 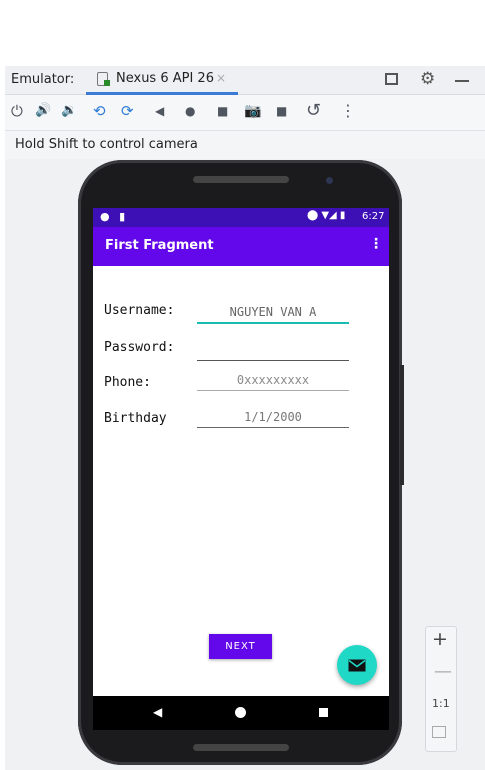 What do you see at coordinates (313, 111) in the screenshot?
I see `snapshot-icon: ↺` at bounding box center [313, 111].